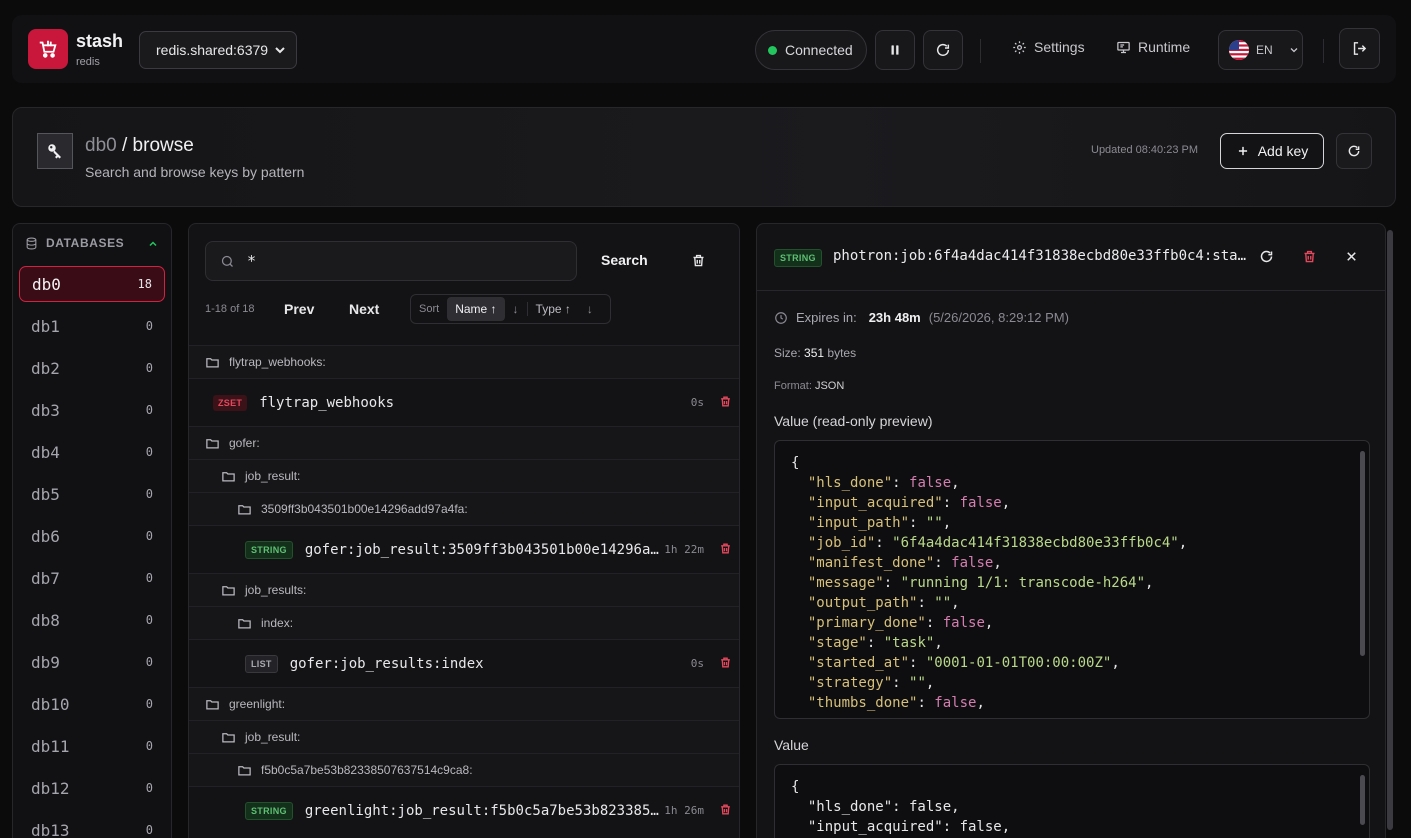 Image resolution: width=1411 pixels, height=838 pixels. What do you see at coordinates (1123, 47) in the screenshot?
I see `monitor-icon` at bounding box center [1123, 47].